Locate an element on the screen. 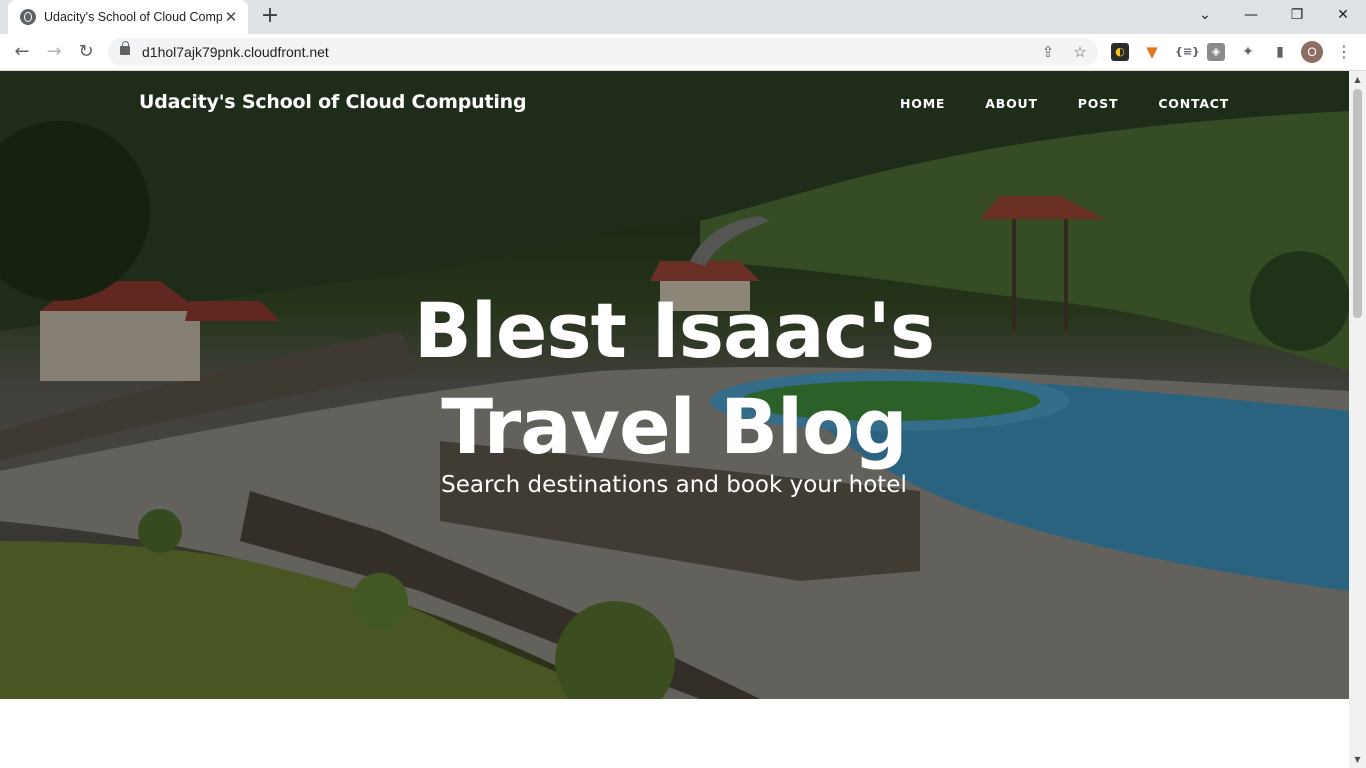 This screenshot has width=1366, height=768. url-text: d1hol7ajk79pnk.cloudfront.net is located at coordinates (235, 52).